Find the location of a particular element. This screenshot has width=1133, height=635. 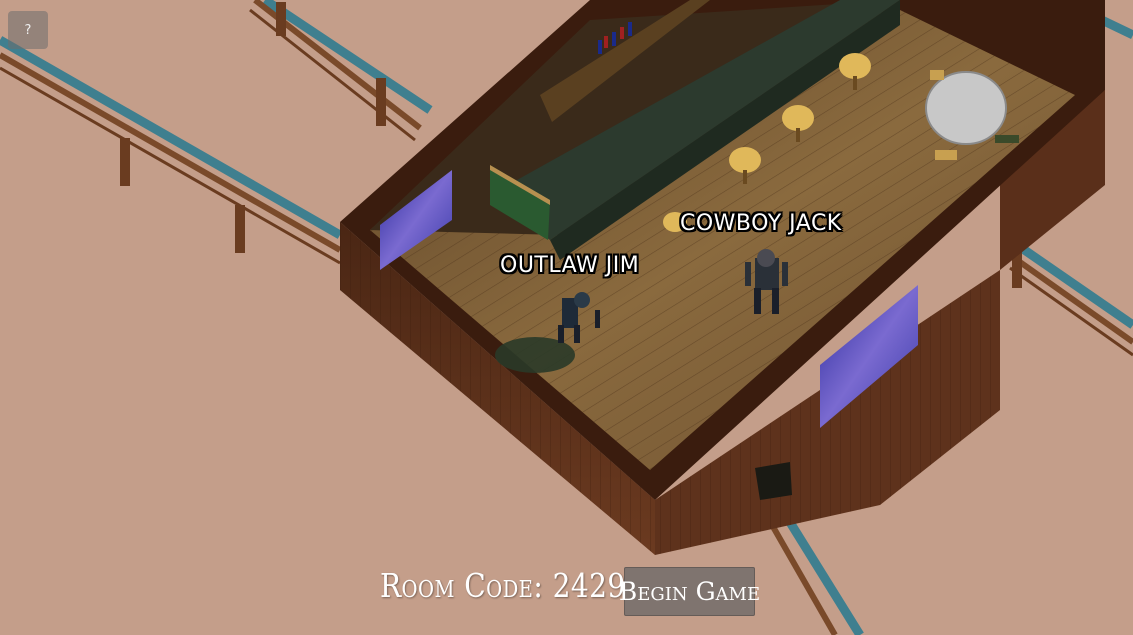

player-name-label: OUTLAW JIM is located at coordinates (570, 265).